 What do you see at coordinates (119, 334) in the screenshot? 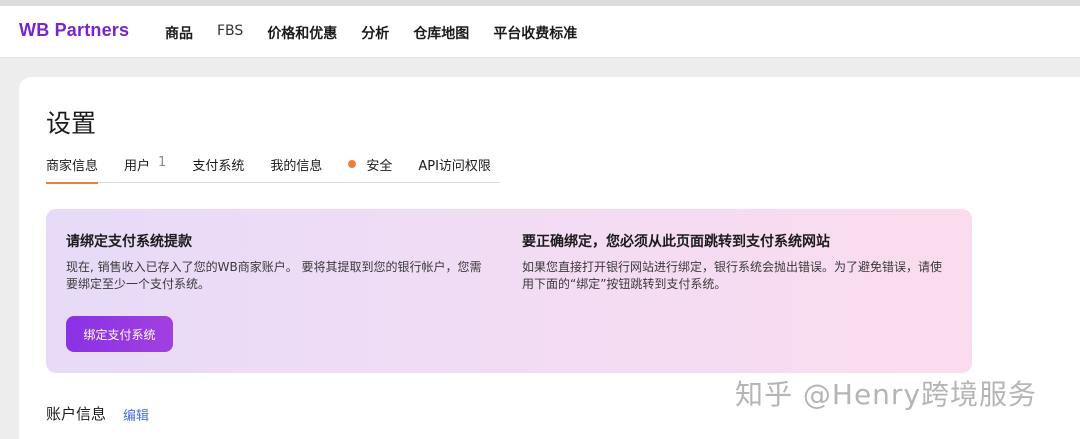
I see `bind-payment-system-button: 绑定支付系统` at bounding box center [119, 334].